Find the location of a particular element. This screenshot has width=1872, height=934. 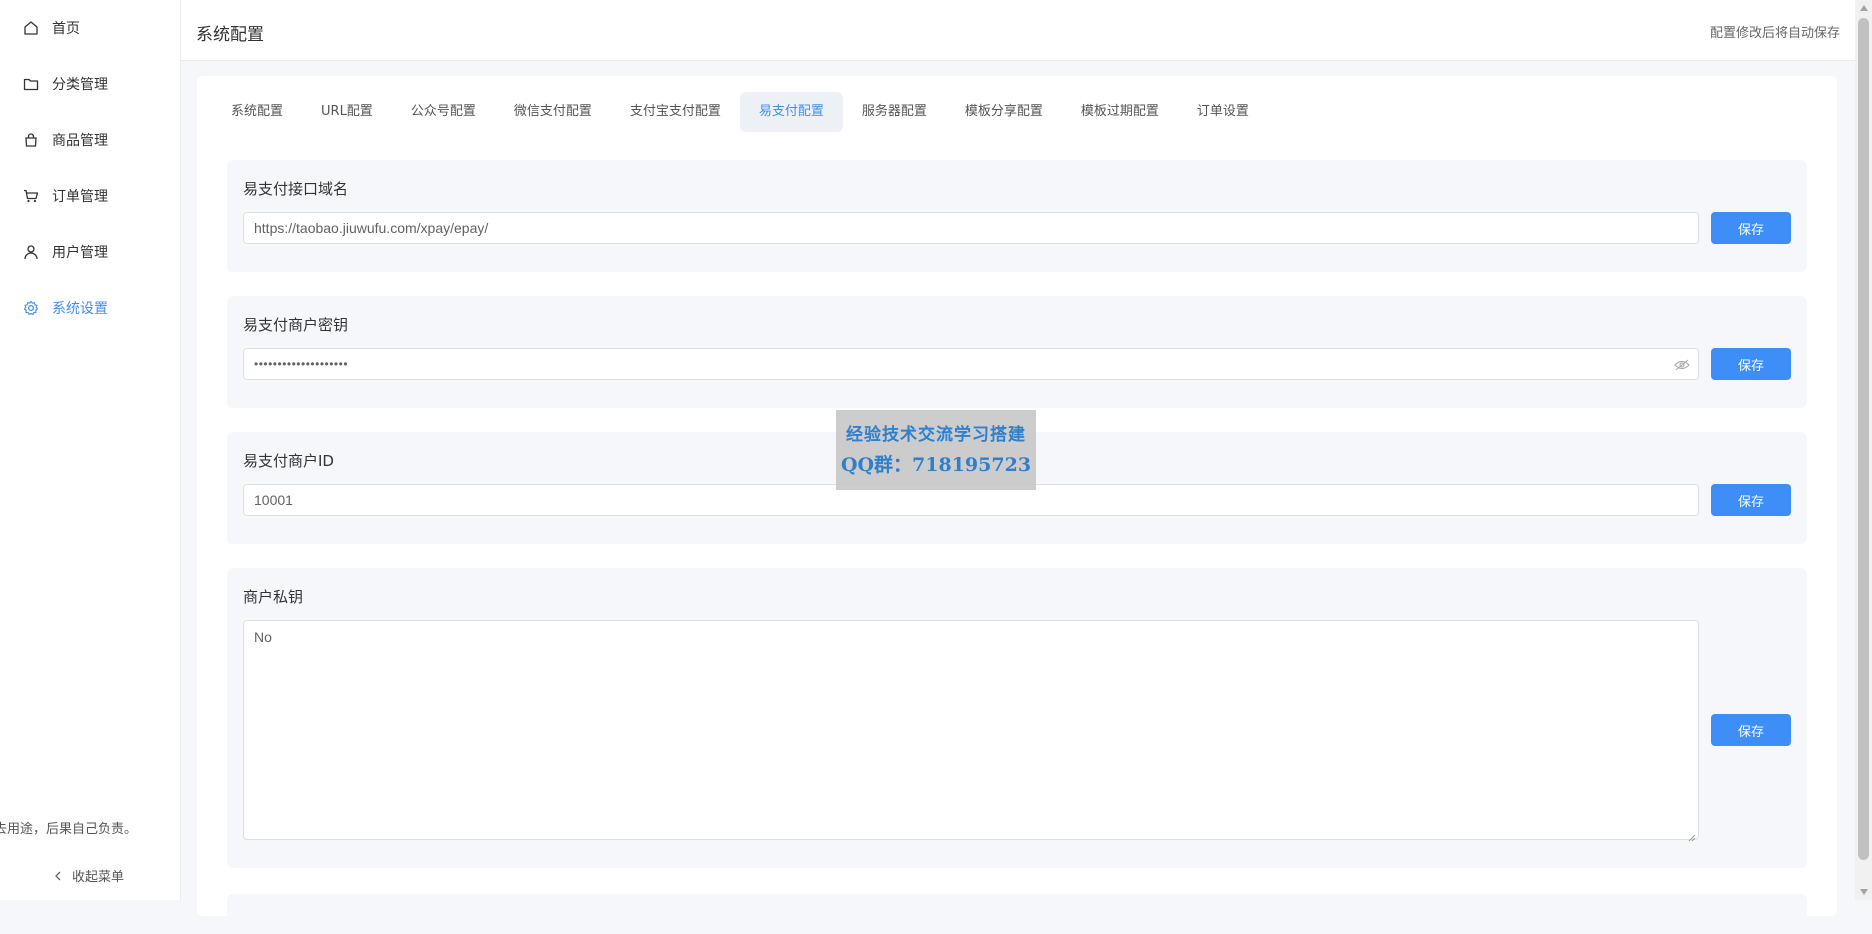

home-icon is located at coordinates (31, 28).